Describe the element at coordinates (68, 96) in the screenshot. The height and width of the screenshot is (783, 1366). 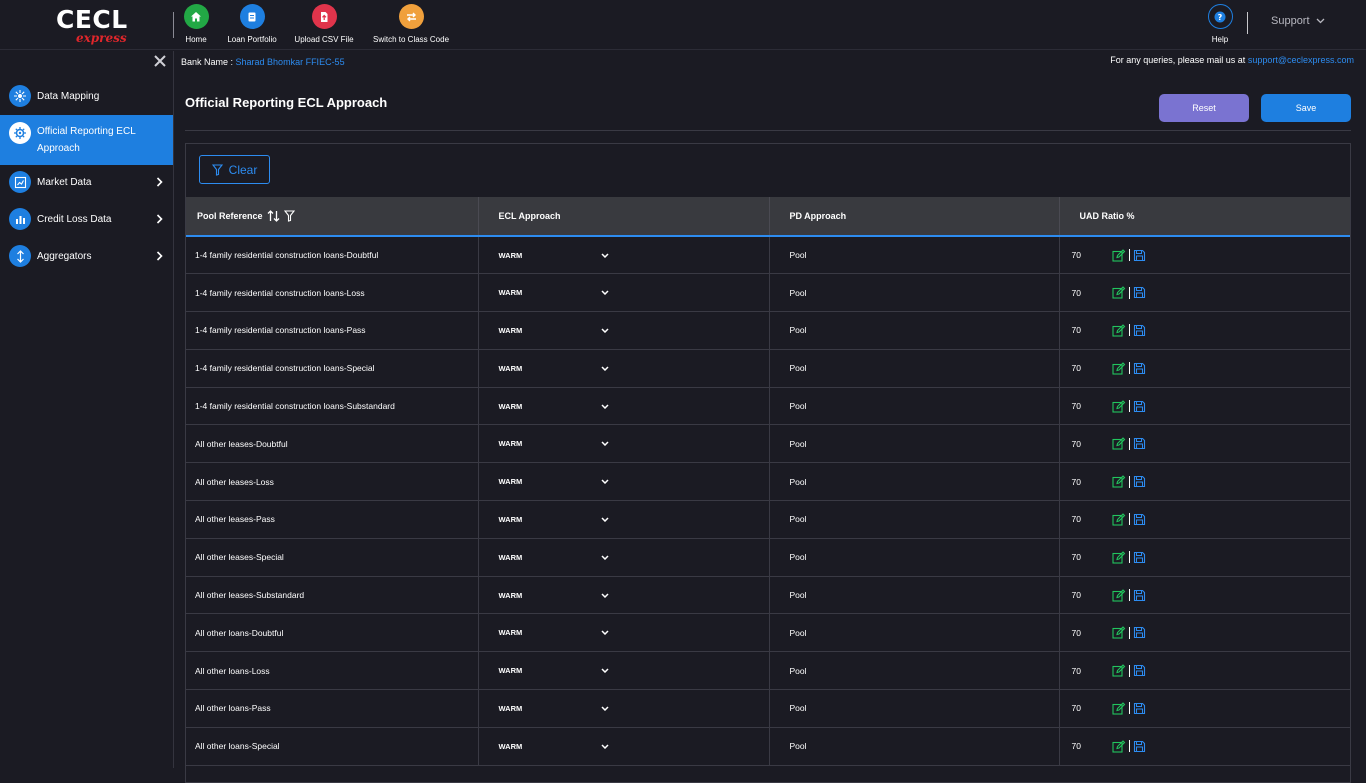
I see `sidebar-item-label: Data Mapping` at that location.